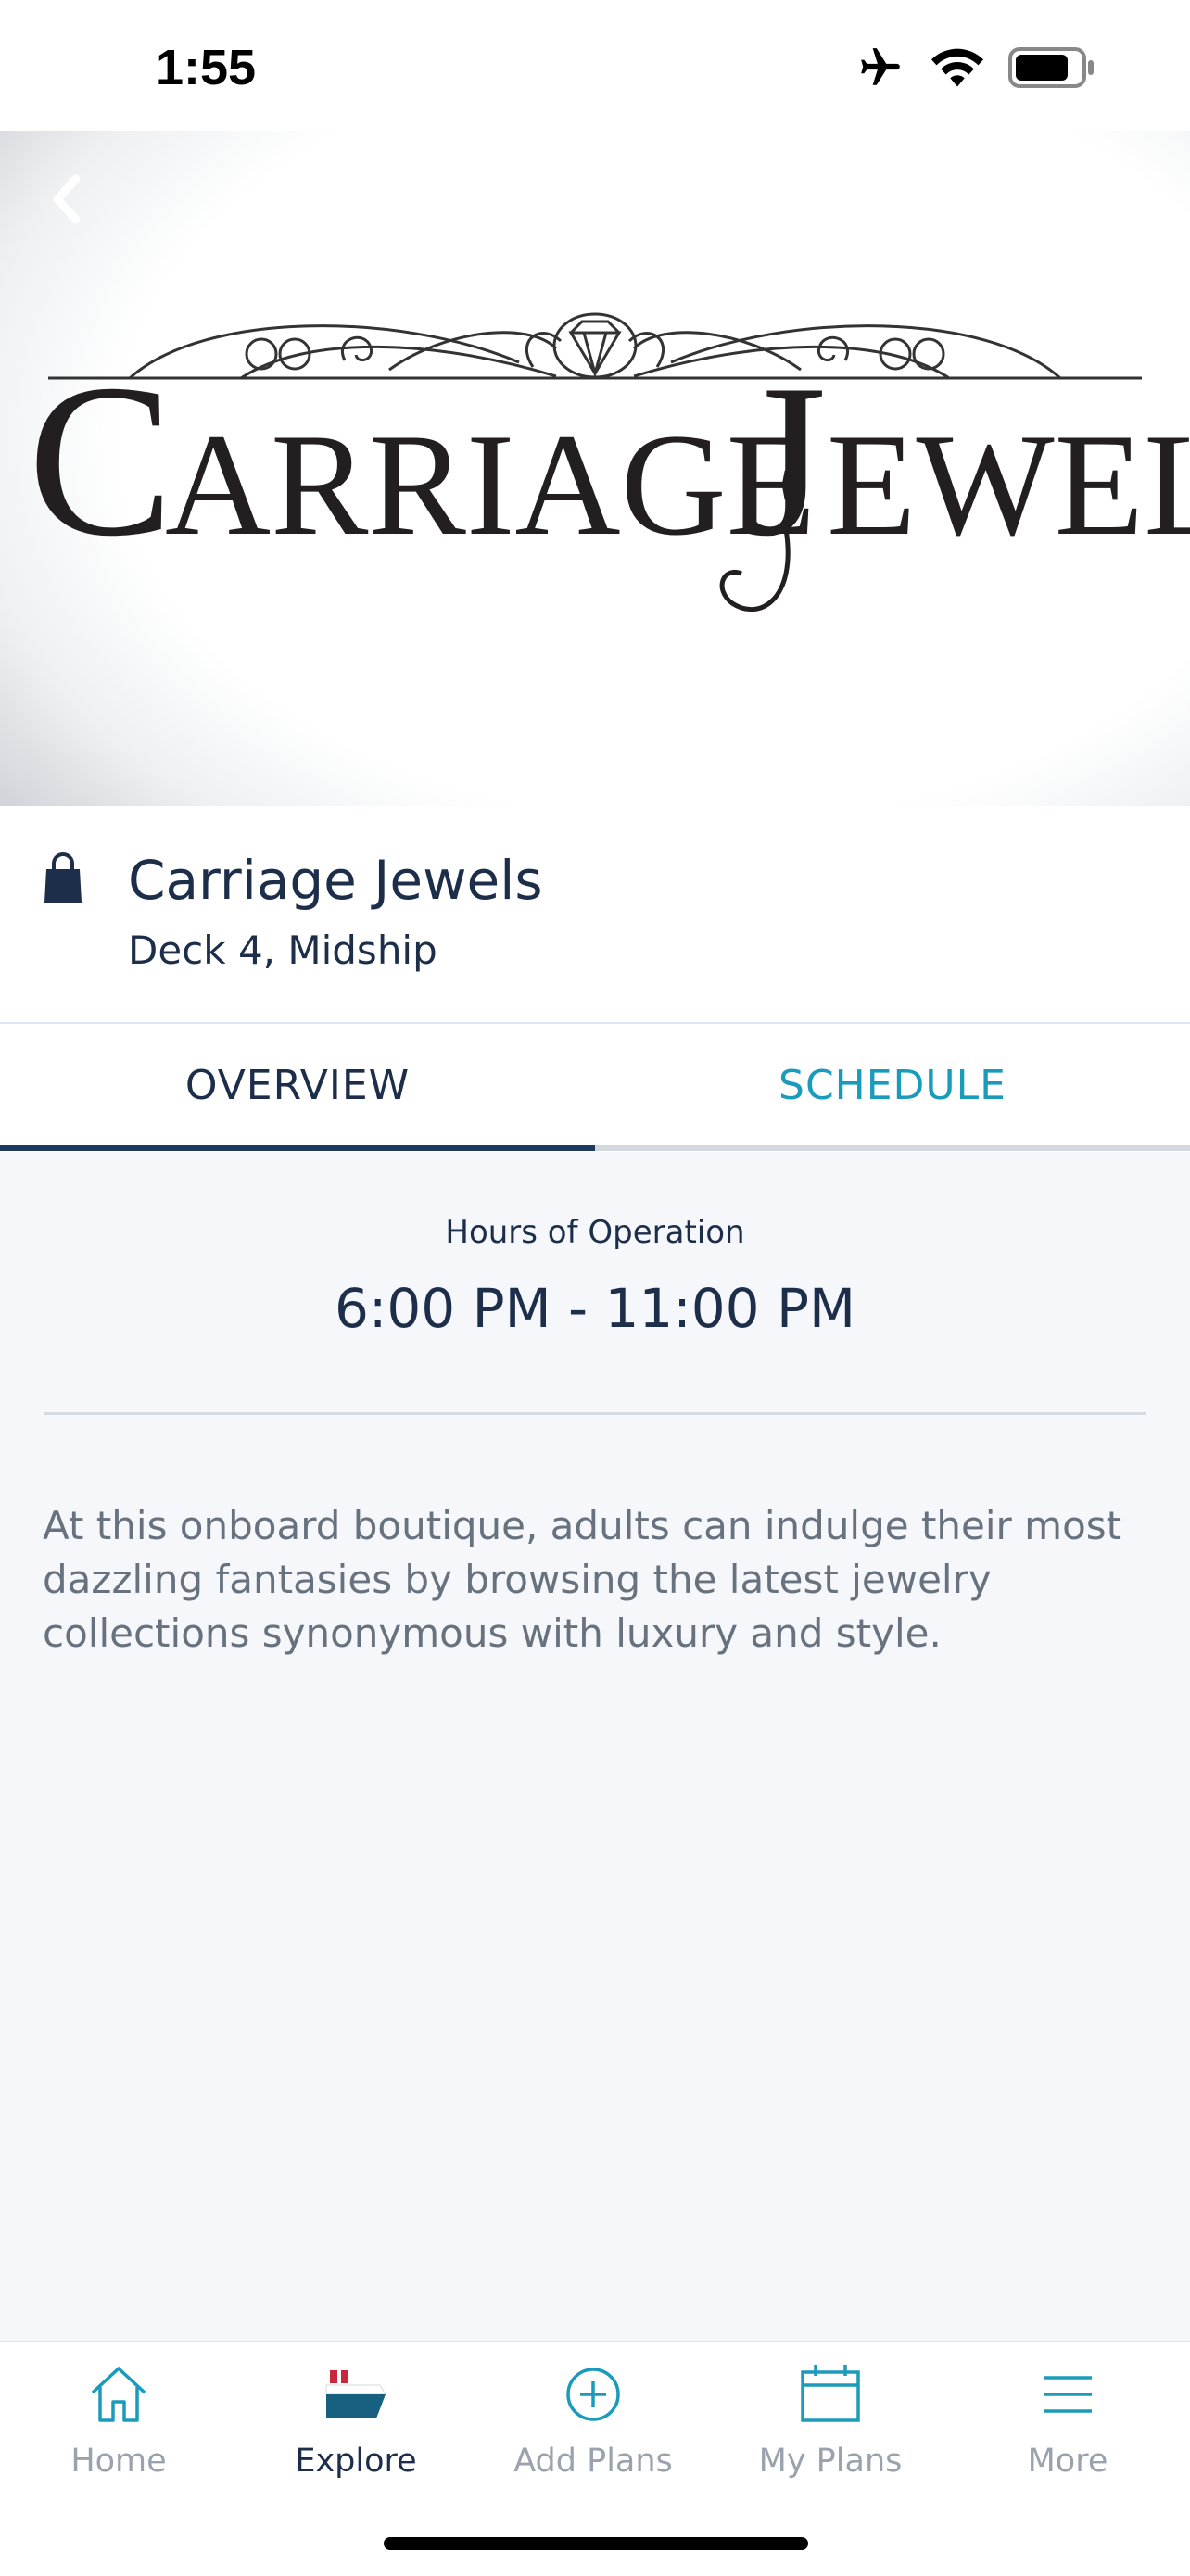 The height and width of the screenshot is (2576, 1190). Describe the element at coordinates (1067, 2461) in the screenshot. I see `nav-more-label: More` at that location.